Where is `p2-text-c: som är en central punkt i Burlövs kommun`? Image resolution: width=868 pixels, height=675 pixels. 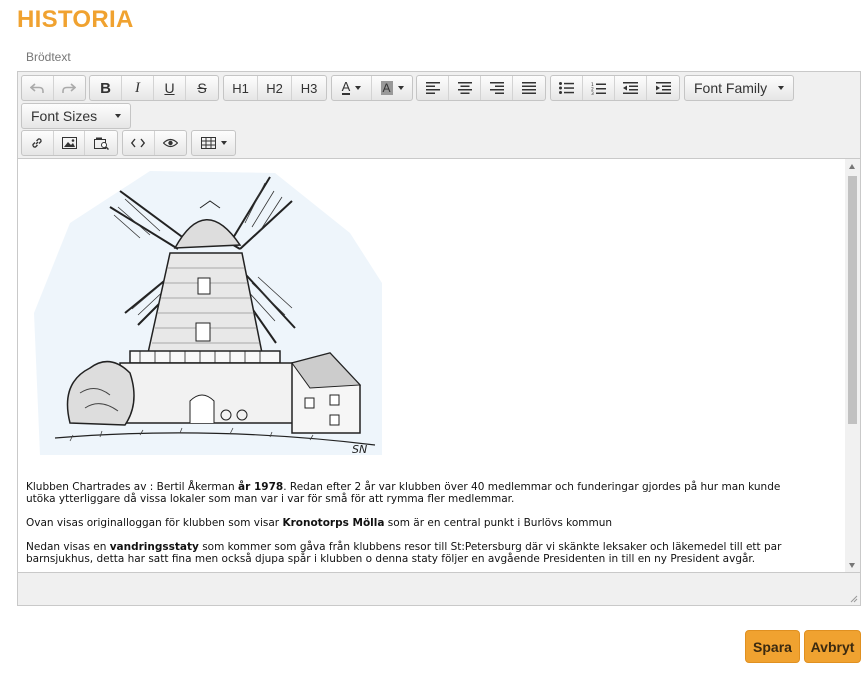
p2-text-c: som är en central punkt i Burlövs kommun is located at coordinates (498, 523).